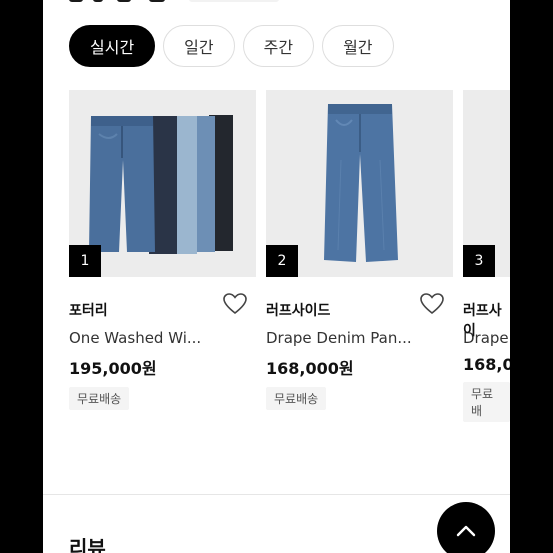 This screenshot has height=553, width=553. What do you see at coordinates (162, 183) in the screenshot?
I see `product-image: 1` at bounding box center [162, 183].